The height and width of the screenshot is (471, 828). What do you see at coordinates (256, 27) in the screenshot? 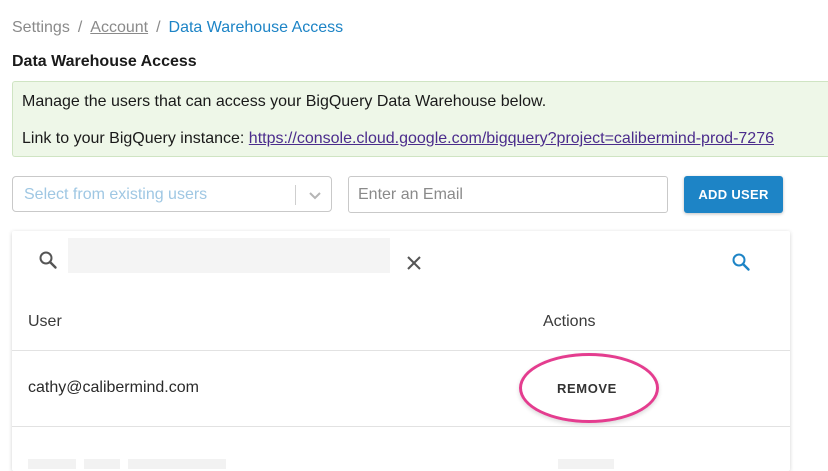
I see `breadcrumb-current: Data Warehouse Access` at bounding box center [256, 27].